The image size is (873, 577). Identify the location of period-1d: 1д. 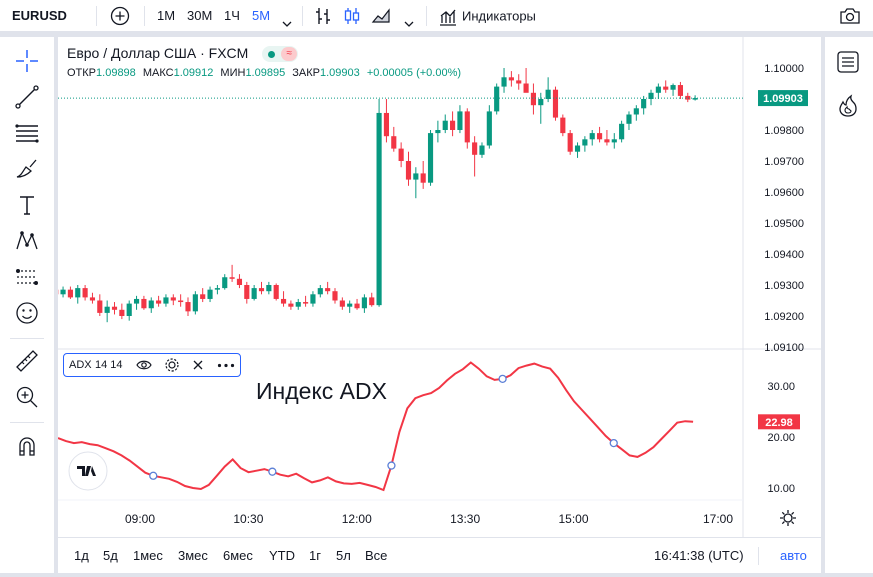
(81, 556).